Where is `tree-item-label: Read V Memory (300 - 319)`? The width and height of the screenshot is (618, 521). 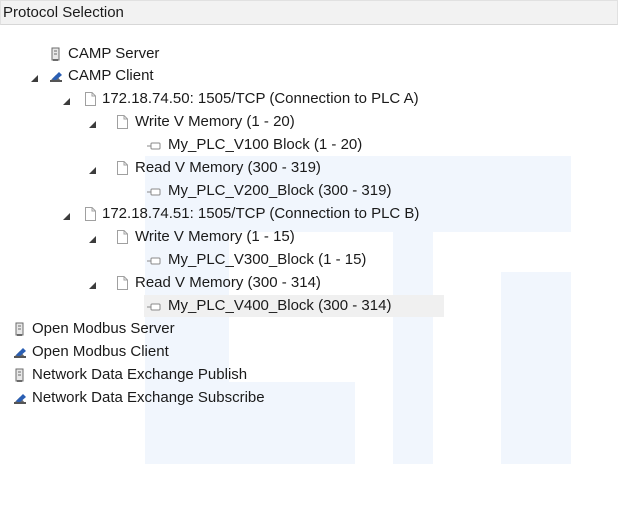
tree-item-label: Read V Memory (300 - 319) is located at coordinates (228, 167).